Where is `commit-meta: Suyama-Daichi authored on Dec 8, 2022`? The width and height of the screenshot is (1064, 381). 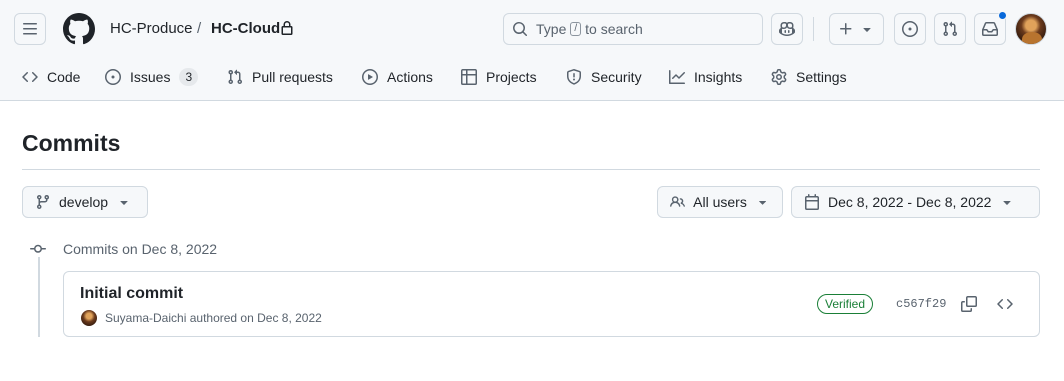
commit-meta: Suyama-Daichi authored on Dec 8, 2022 is located at coordinates (213, 318).